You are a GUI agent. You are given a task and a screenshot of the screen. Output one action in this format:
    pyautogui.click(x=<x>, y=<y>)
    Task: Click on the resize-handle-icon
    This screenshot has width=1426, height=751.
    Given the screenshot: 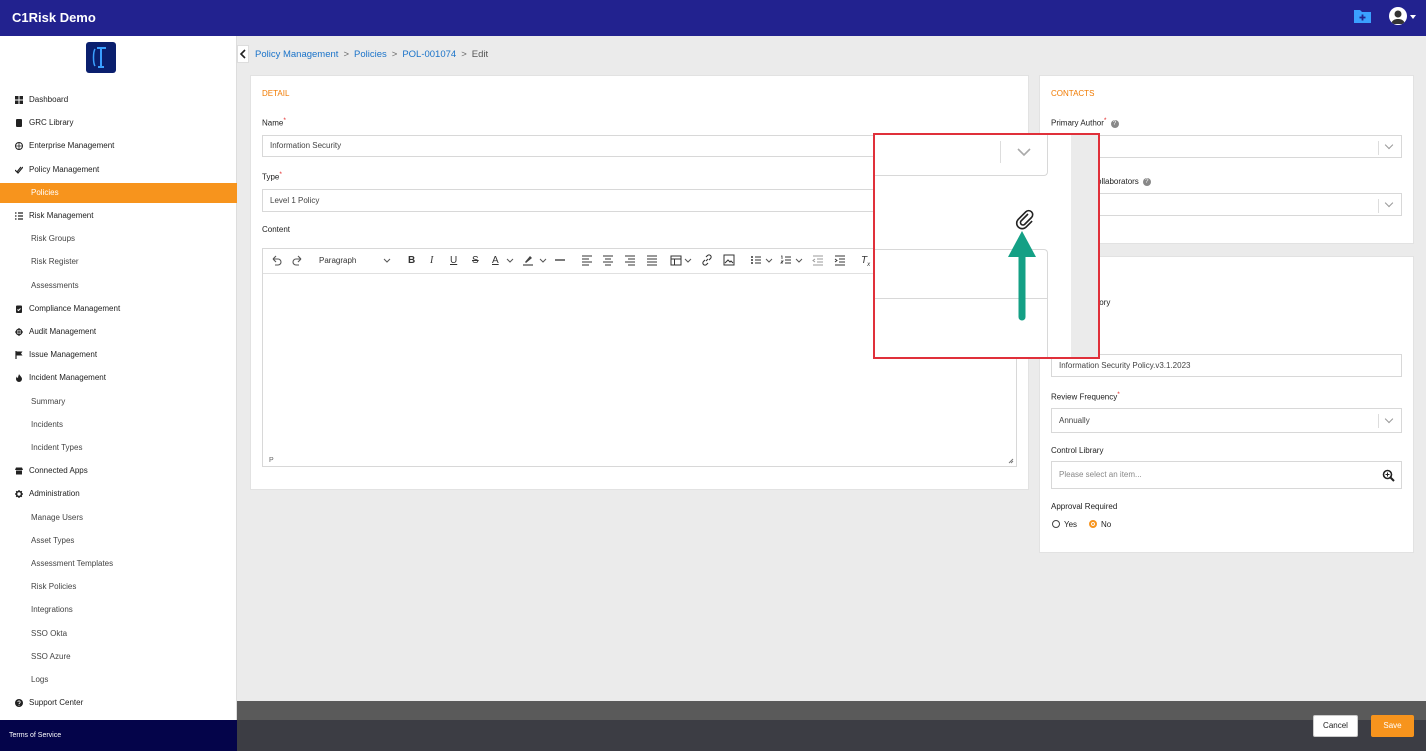 What is the action you would take?
    pyautogui.click(x=1011, y=461)
    